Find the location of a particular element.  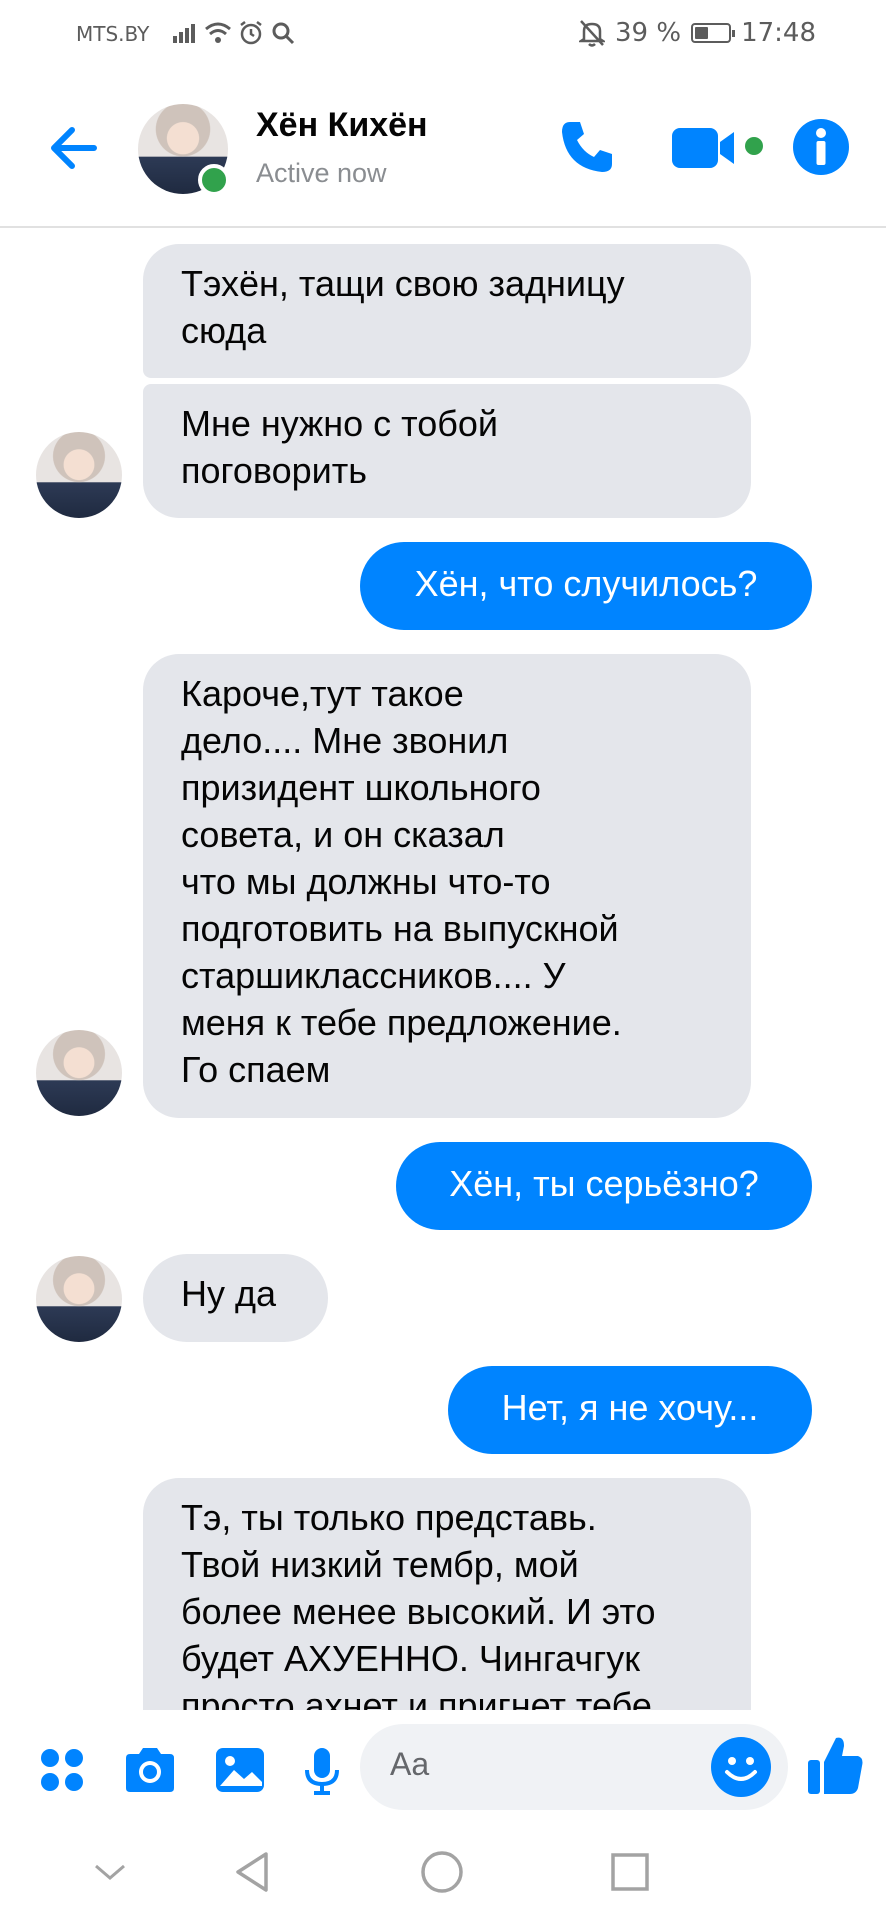

chevron-down-icon is located at coordinates (110, 1872).